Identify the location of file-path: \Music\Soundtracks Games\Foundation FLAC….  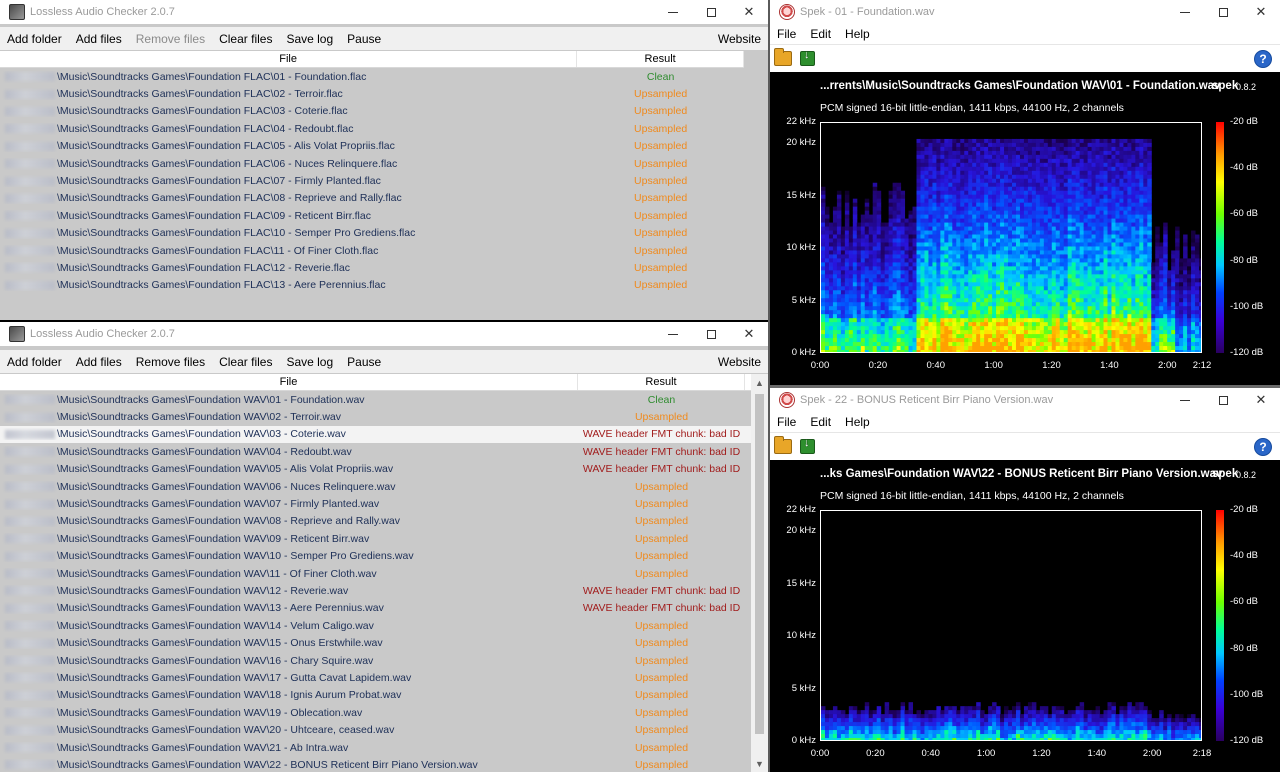
(214, 215).